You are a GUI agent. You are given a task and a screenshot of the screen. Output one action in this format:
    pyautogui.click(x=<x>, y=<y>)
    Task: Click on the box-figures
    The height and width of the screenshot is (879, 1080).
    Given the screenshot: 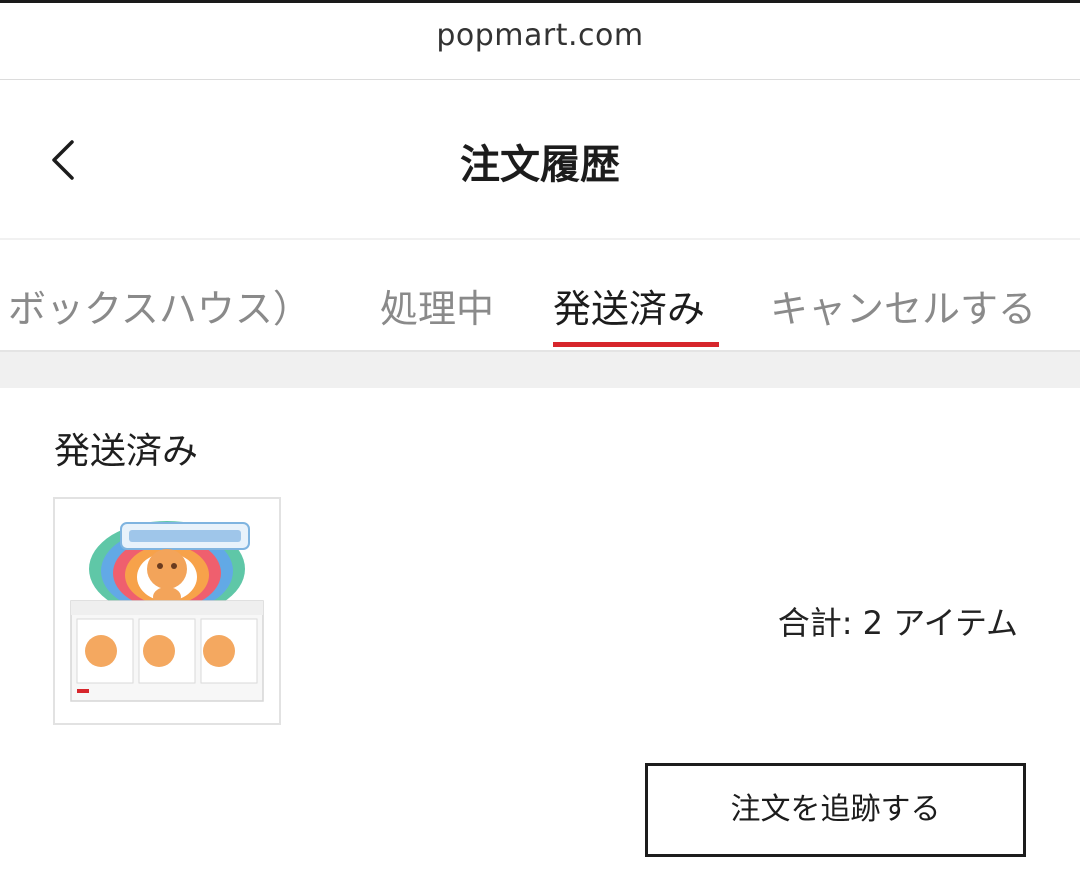 What is the action you would take?
    pyautogui.click(x=167, y=651)
    